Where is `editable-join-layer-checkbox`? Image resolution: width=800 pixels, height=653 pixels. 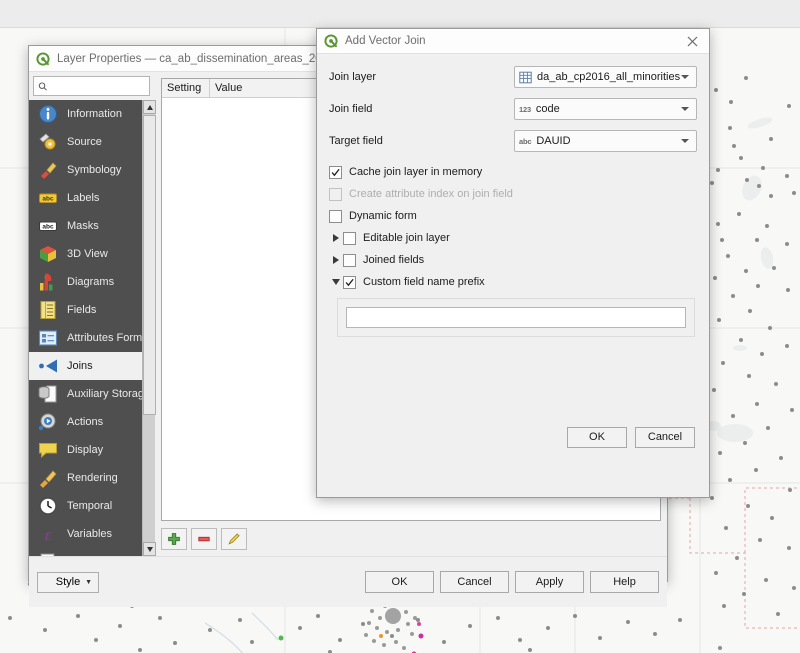
editable-join-layer-checkbox is located at coordinates (349, 238).